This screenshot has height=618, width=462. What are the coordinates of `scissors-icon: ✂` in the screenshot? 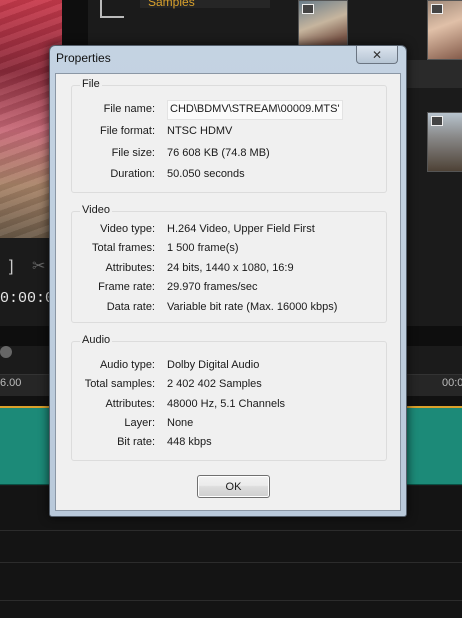 It's located at (38, 266).